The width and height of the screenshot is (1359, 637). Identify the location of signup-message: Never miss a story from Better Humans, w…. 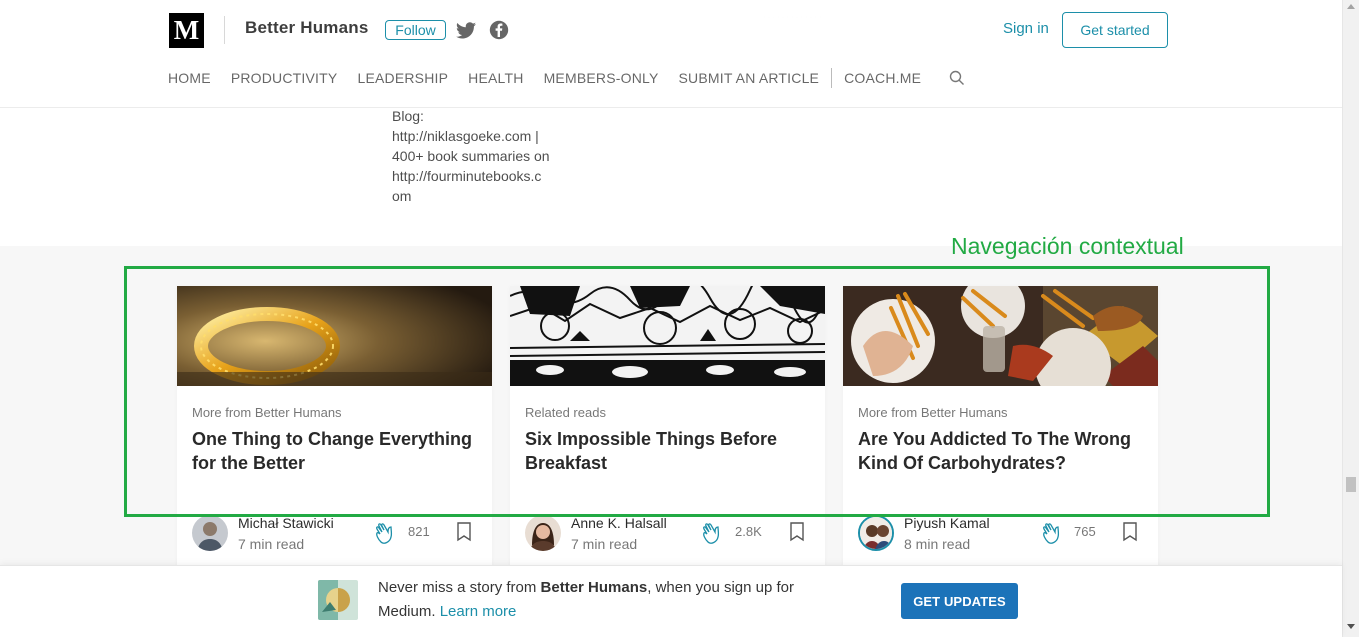
(608, 600).